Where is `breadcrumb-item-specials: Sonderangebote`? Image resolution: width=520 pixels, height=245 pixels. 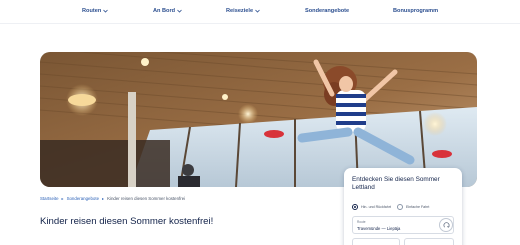 breadcrumb-item-specials: Sonderangebote is located at coordinates (83, 198).